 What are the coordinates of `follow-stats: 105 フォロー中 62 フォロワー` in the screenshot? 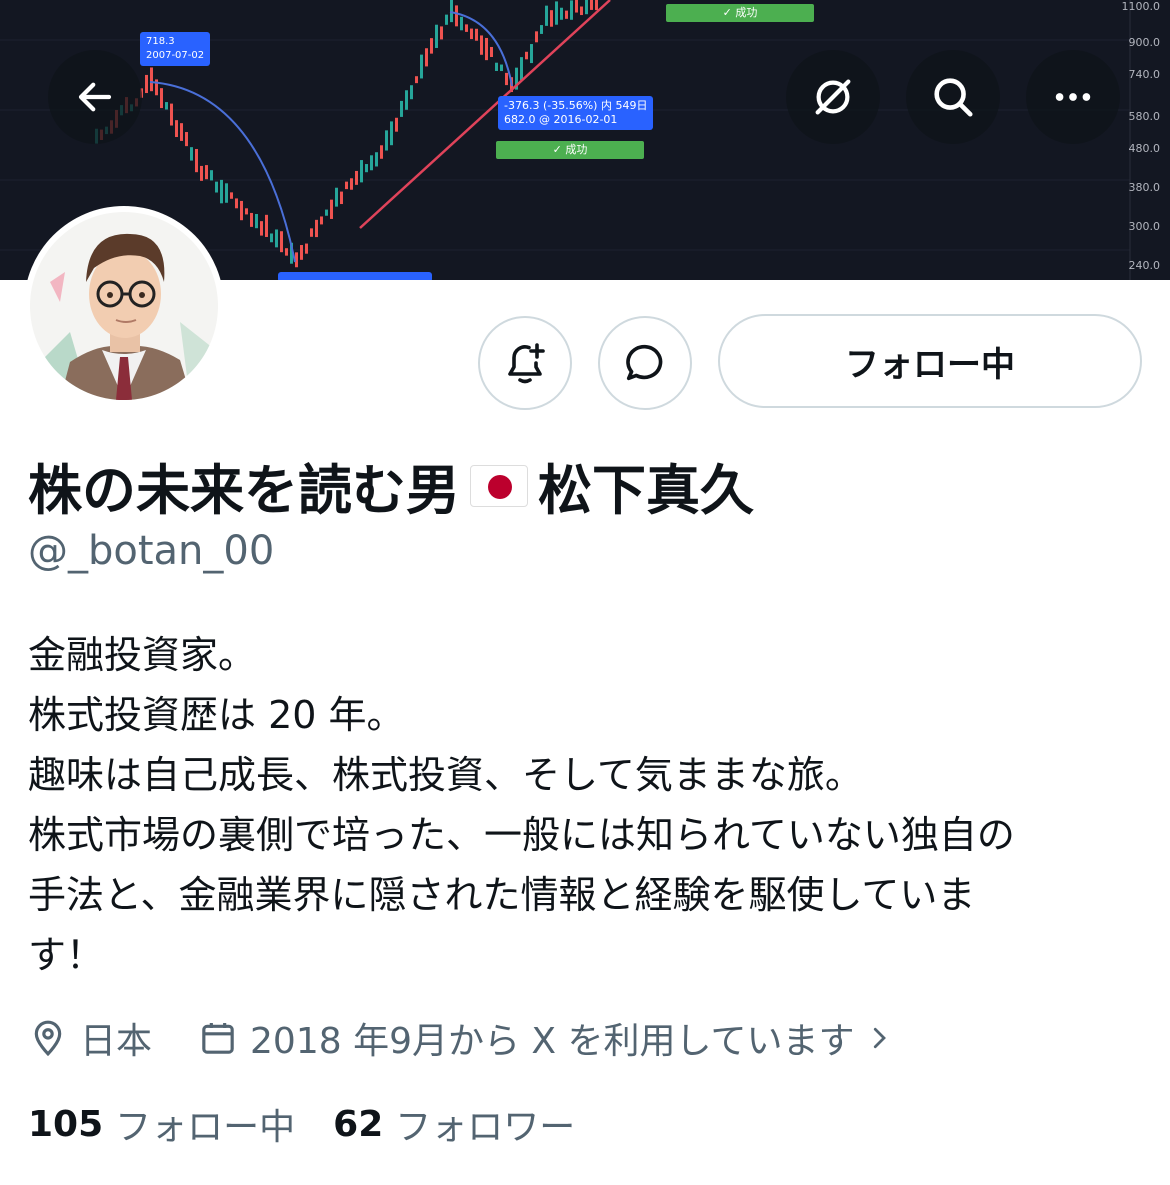 It's located at (320, 1124).